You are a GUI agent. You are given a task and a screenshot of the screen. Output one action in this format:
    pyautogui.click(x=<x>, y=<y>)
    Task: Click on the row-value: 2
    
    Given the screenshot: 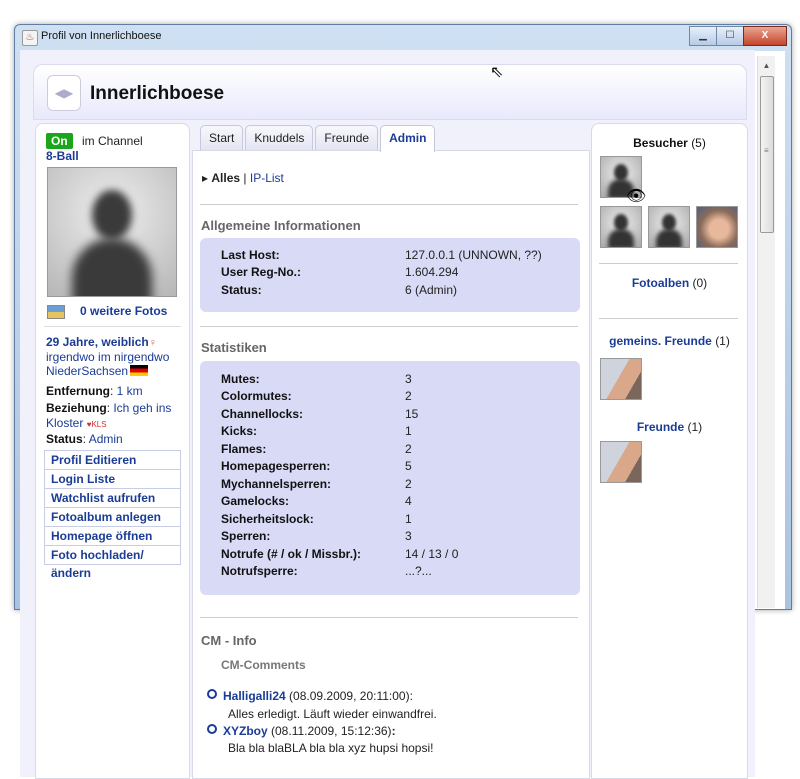 What is the action you would take?
    pyautogui.click(x=408, y=449)
    